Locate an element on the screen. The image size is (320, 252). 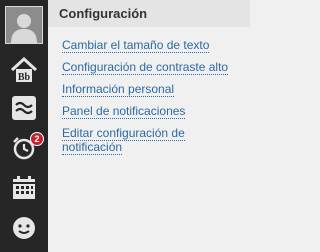
menu-item-notifications-dashboard: Panel de notificaciones is located at coordinates (153, 111).